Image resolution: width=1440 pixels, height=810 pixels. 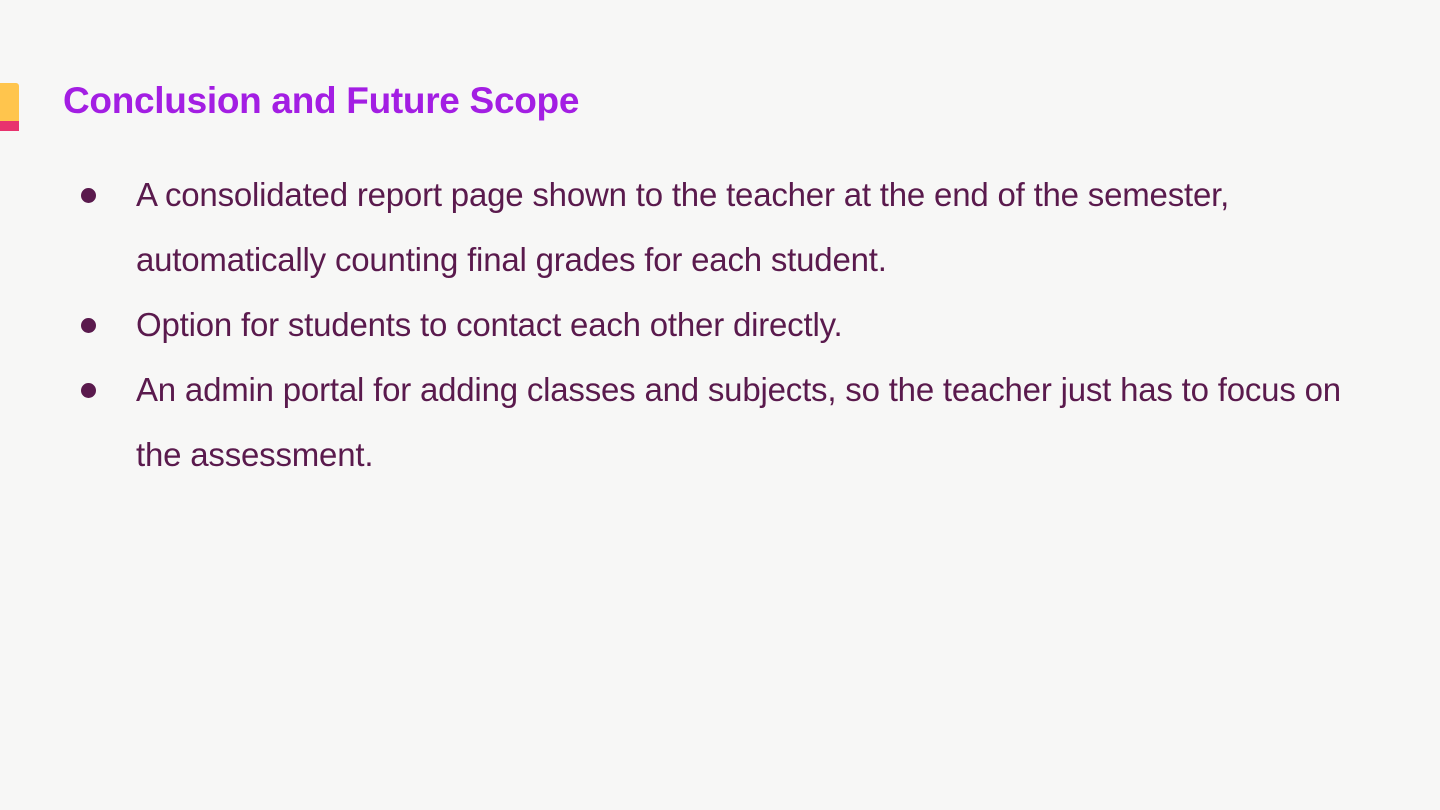 I want to click on accent-pink-block, so click(x=9, y=126).